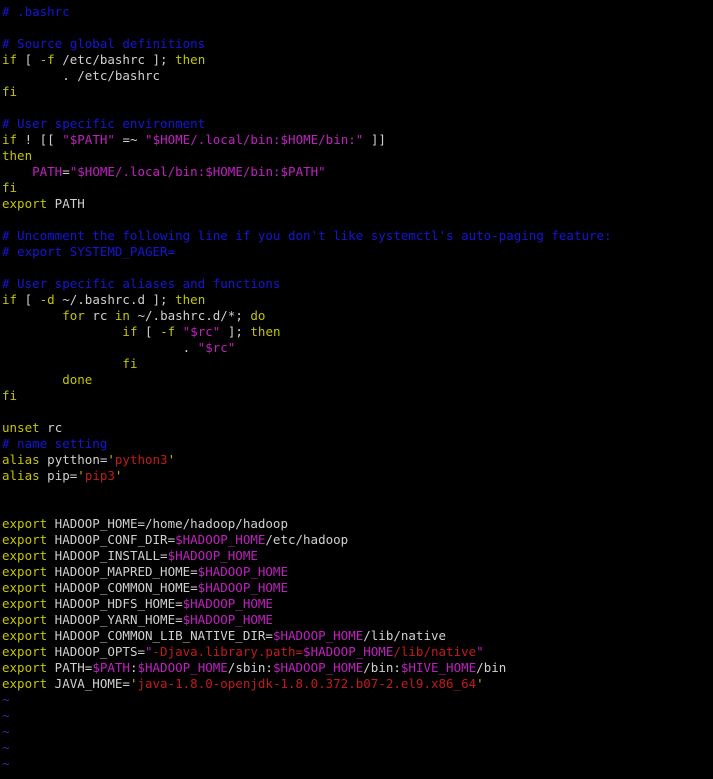 This screenshot has width=713, height=779. What do you see at coordinates (216, 347) in the screenshot?
I see `code-token: $rc` at bounding box center [216, 347].